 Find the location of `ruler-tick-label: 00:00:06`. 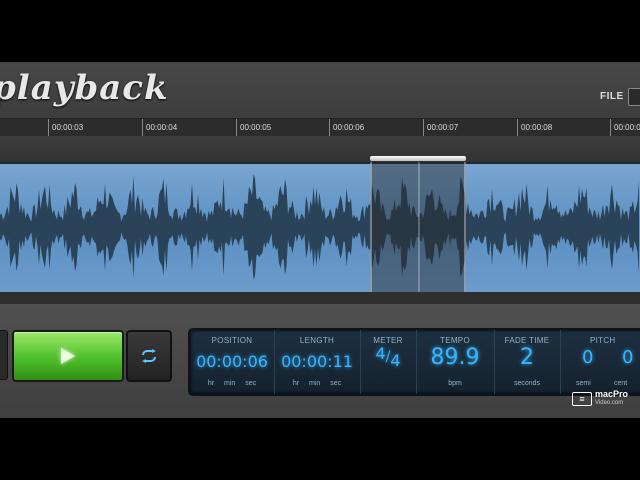

ruler-tick-label: 00:00:06 is located at coordinates (349, 127).